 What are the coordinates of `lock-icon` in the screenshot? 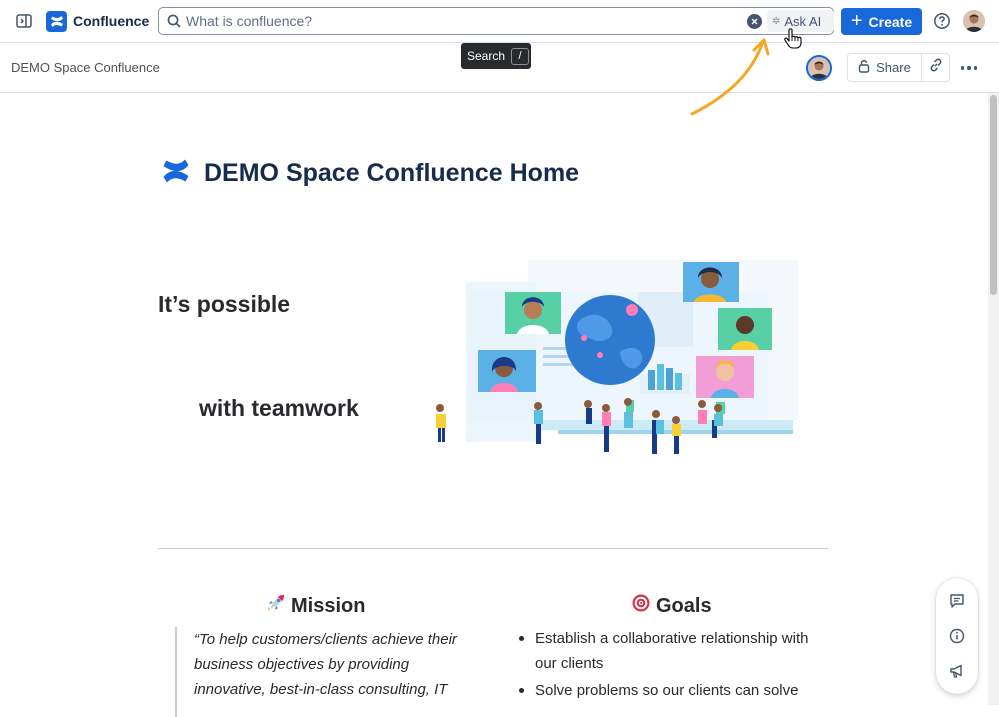 It's located at (864, 67).